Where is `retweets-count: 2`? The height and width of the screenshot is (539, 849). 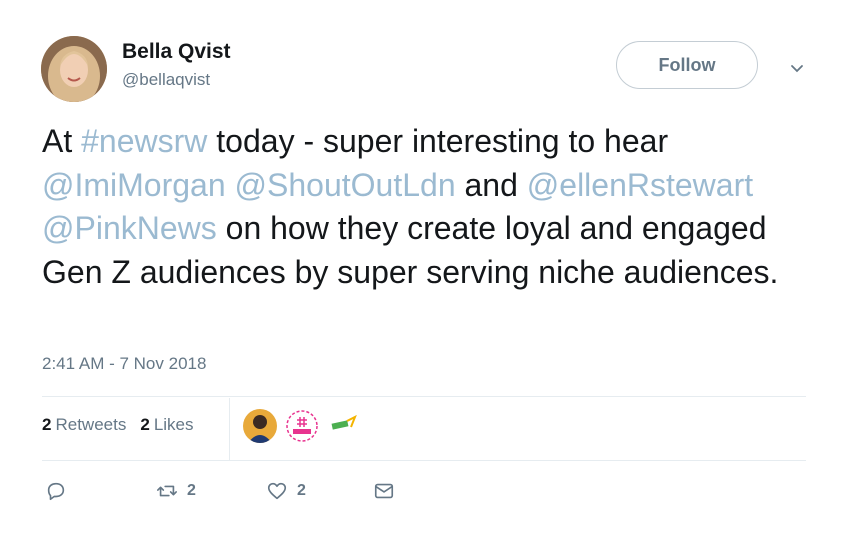
retweets-count: 2 is located at coordinates (47, 424).